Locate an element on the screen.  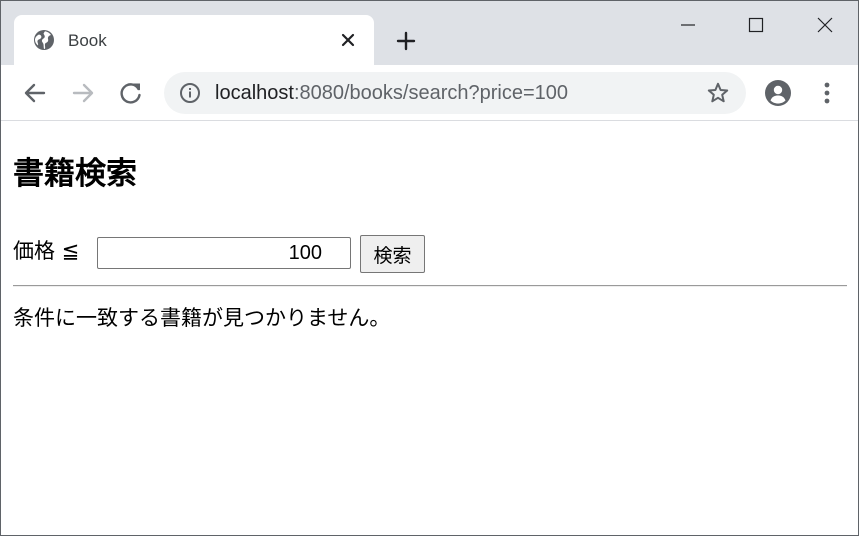
back-arrow-icon is located at coordinates (35, 93).